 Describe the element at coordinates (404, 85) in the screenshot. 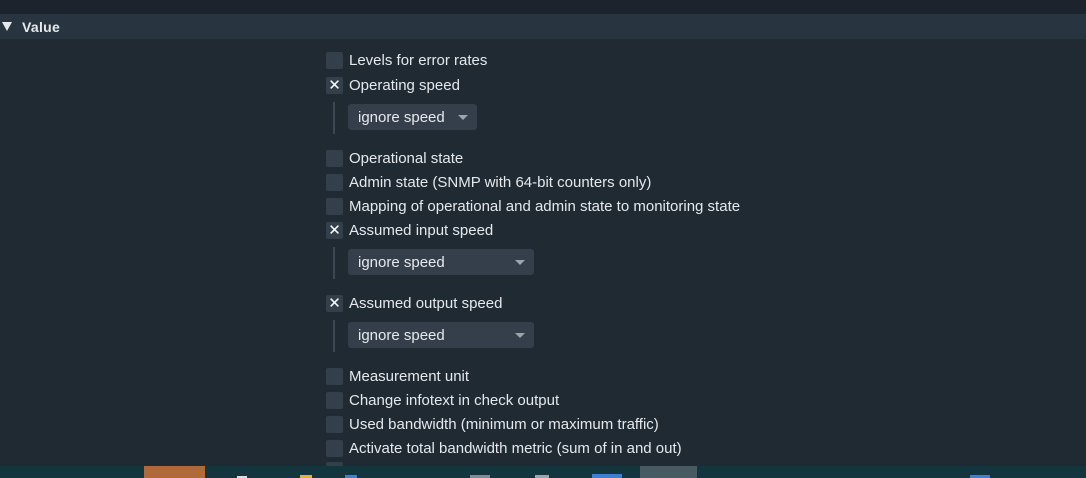

I see `option-label: Operating speed` at that location.